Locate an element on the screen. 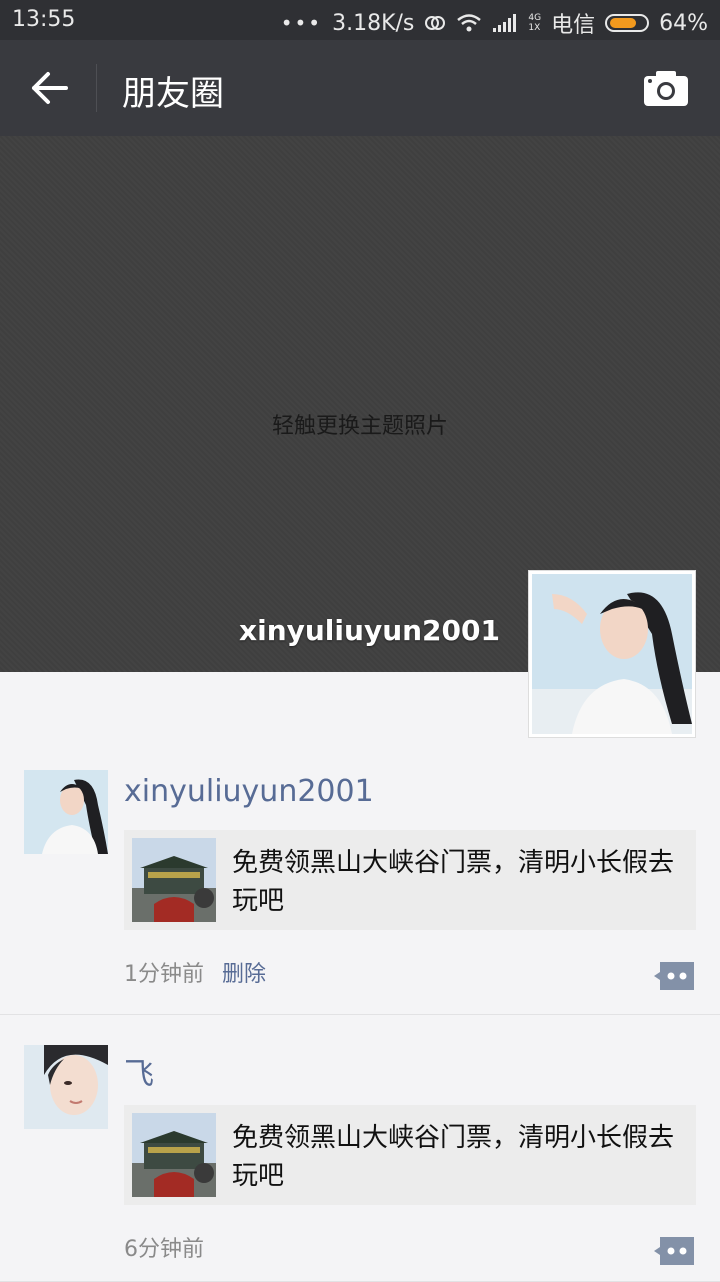 Image resolution: width=720 pixels, height=1282 pixels. arrow-left-icon is located at coordinates (50, 88).